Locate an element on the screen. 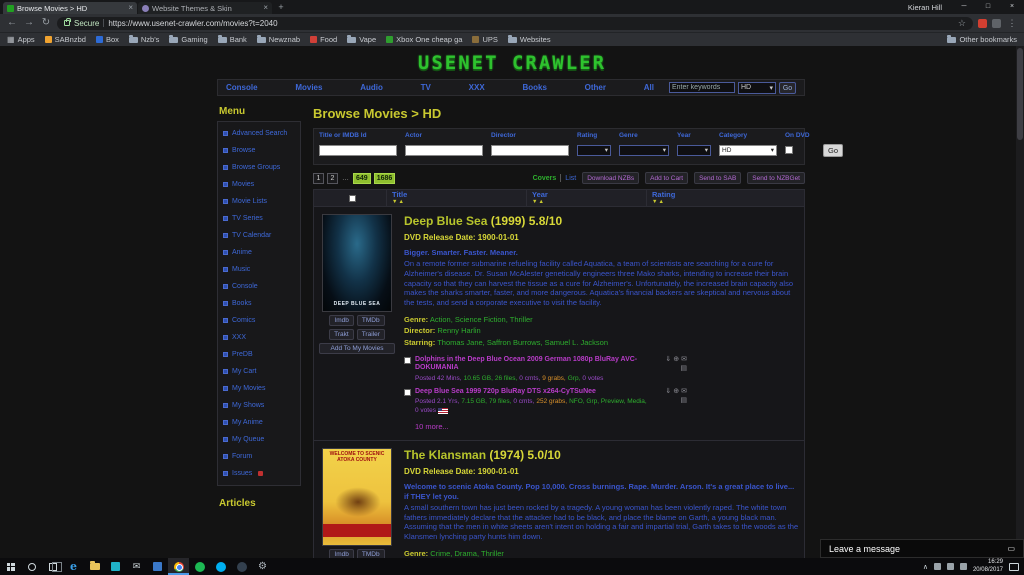 The width and height of the screenshot is (1024, 575). imdb-button: Imdb is located at coordinates (341, 553).